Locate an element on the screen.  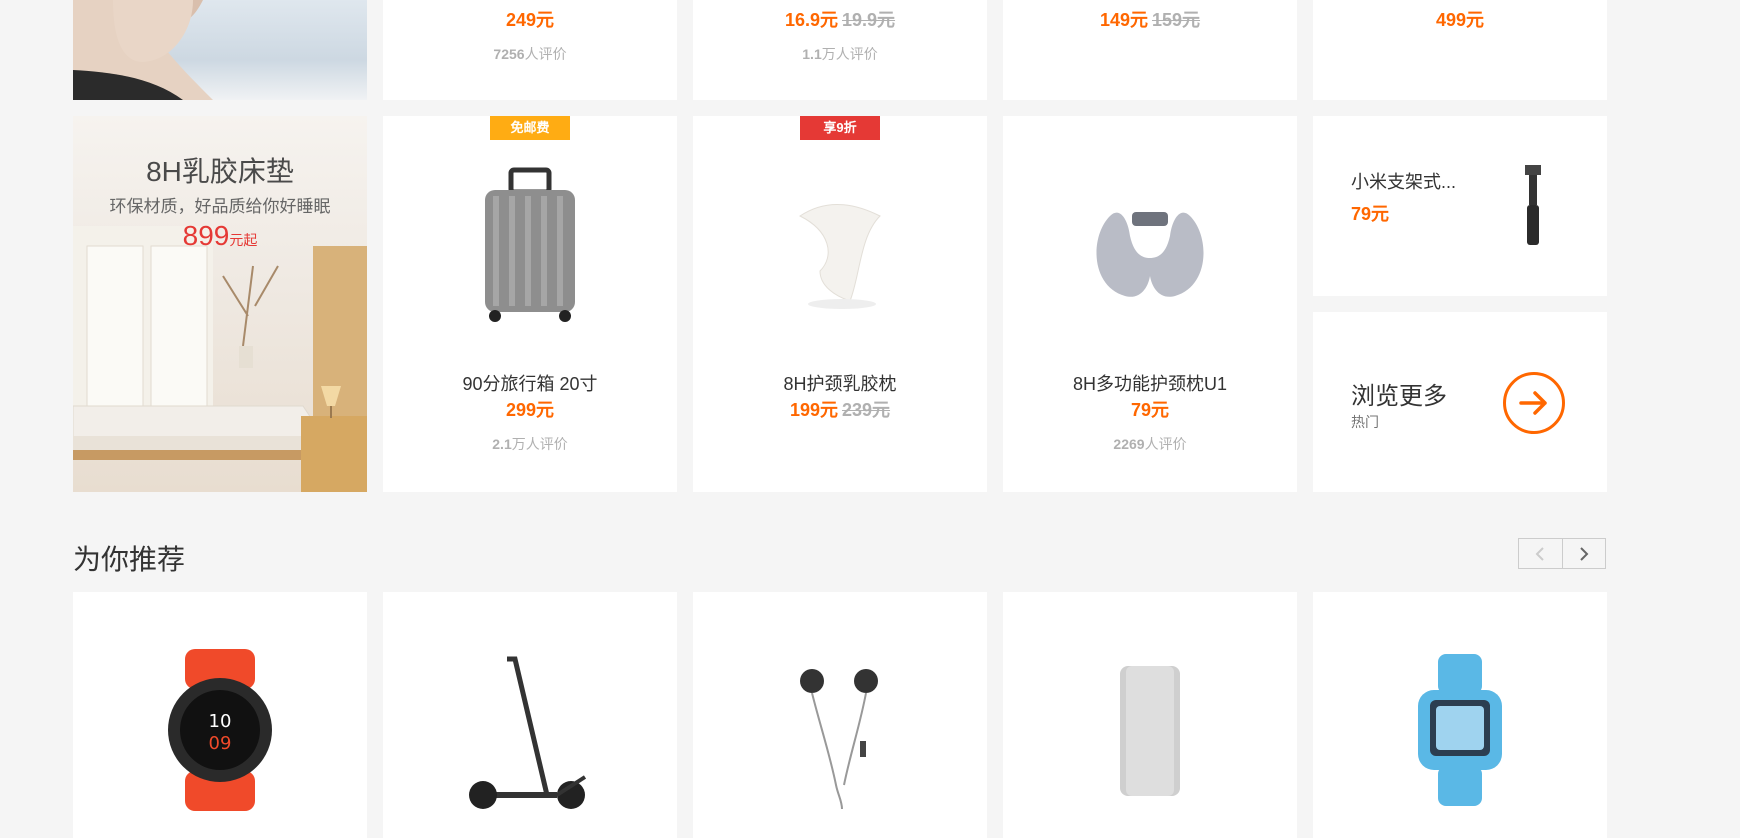
next-button is located at coordinates (1583, 553).